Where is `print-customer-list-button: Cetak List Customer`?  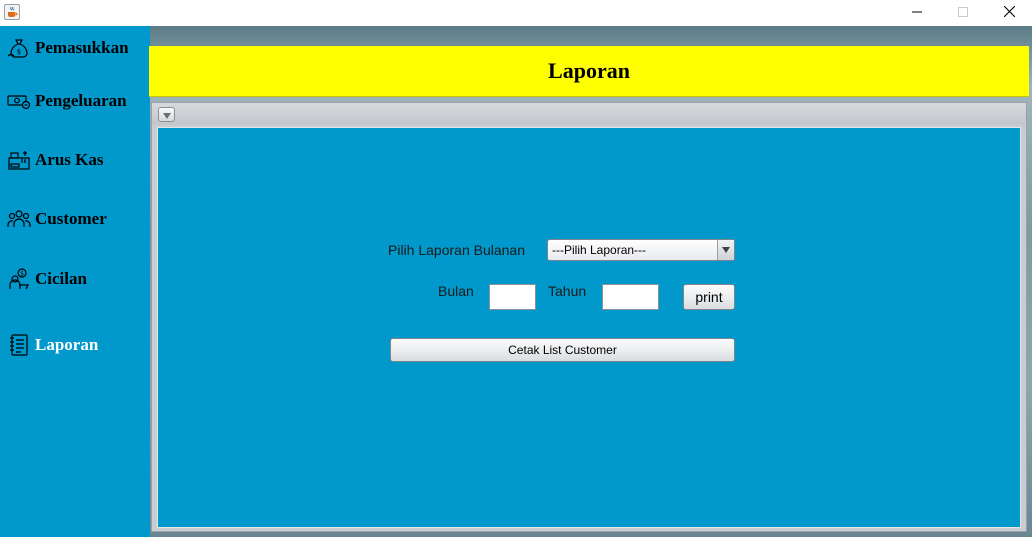
print-customer-list-button: Cetak List Customer is located at coordinates (562, 350).